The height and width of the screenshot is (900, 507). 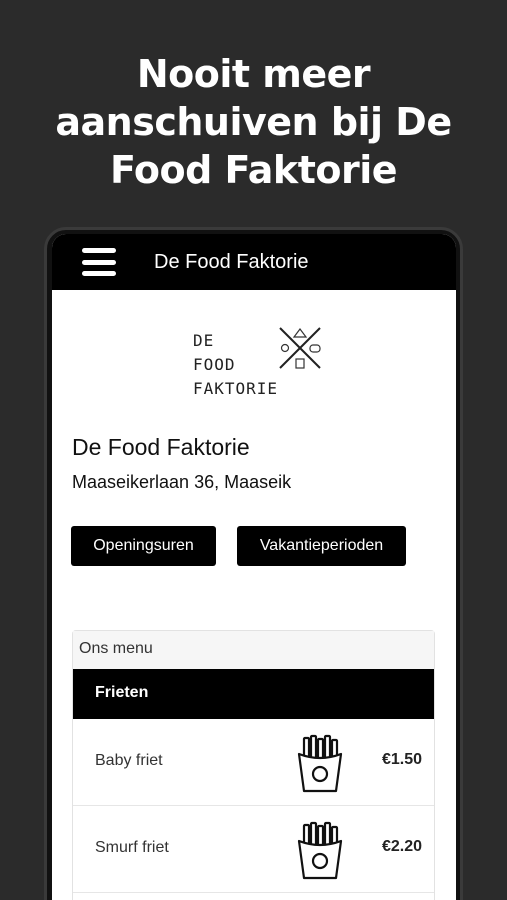 I want to click on venue-name: De Food Faktorie, so click(x=161, y=447).